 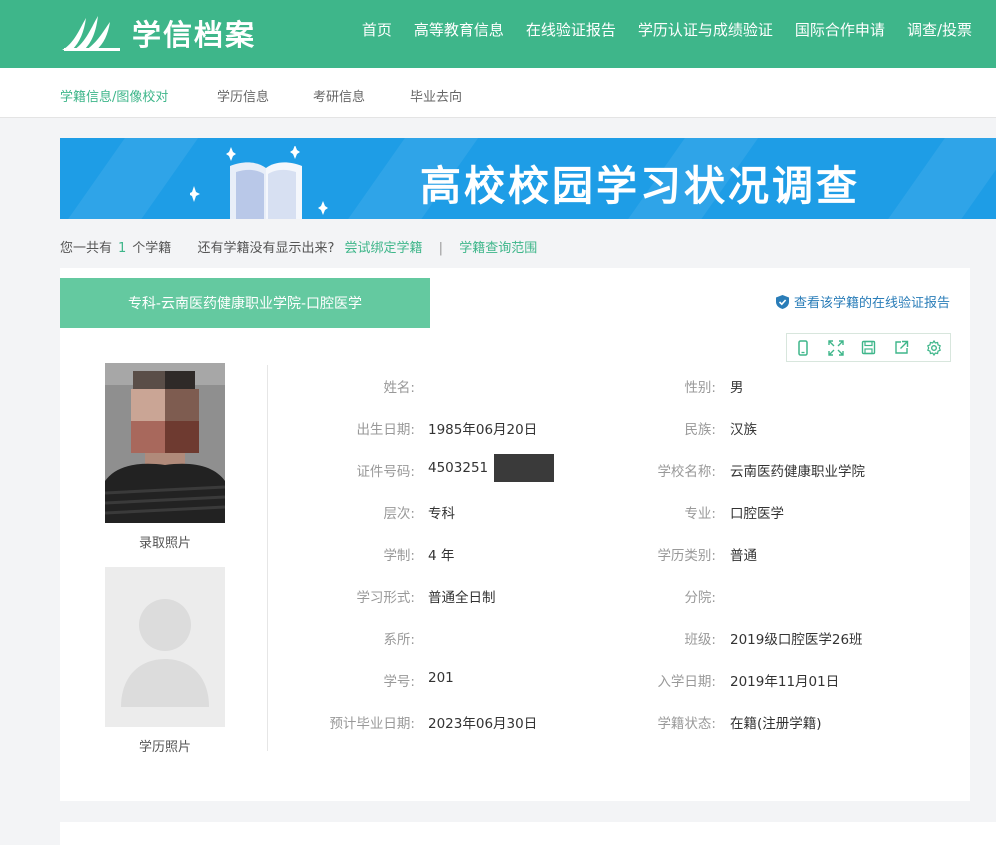 I want to click on subnav-enrollment-info: 学籍信息/图像校对, so click(x=114, y=95).